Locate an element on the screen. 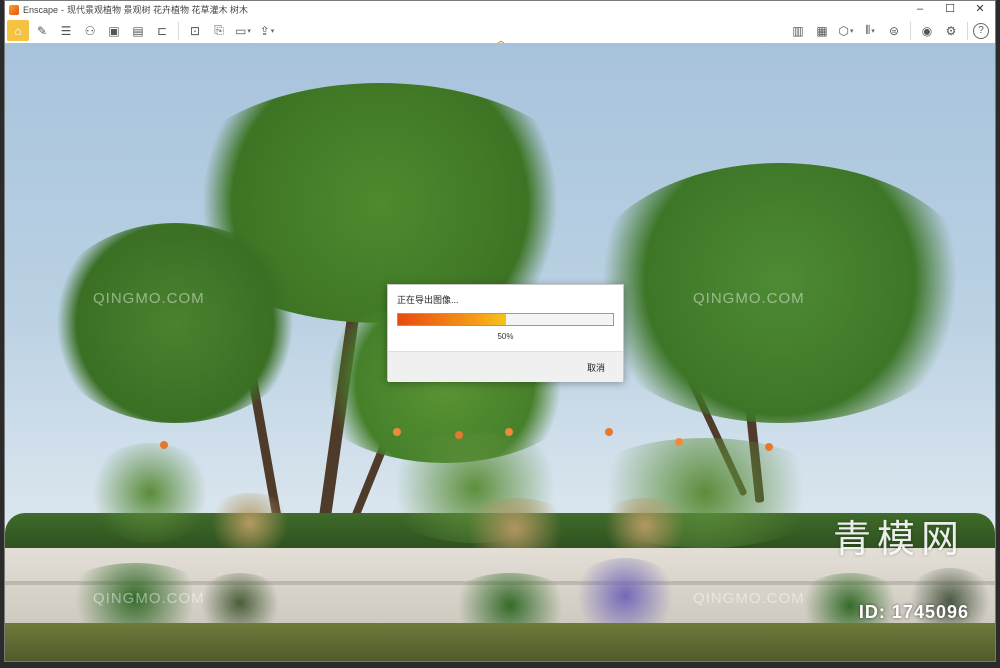 The width and height of the screenshot is (1000, 668). home-icon: ⌂ is located at coordinates (18, 30).